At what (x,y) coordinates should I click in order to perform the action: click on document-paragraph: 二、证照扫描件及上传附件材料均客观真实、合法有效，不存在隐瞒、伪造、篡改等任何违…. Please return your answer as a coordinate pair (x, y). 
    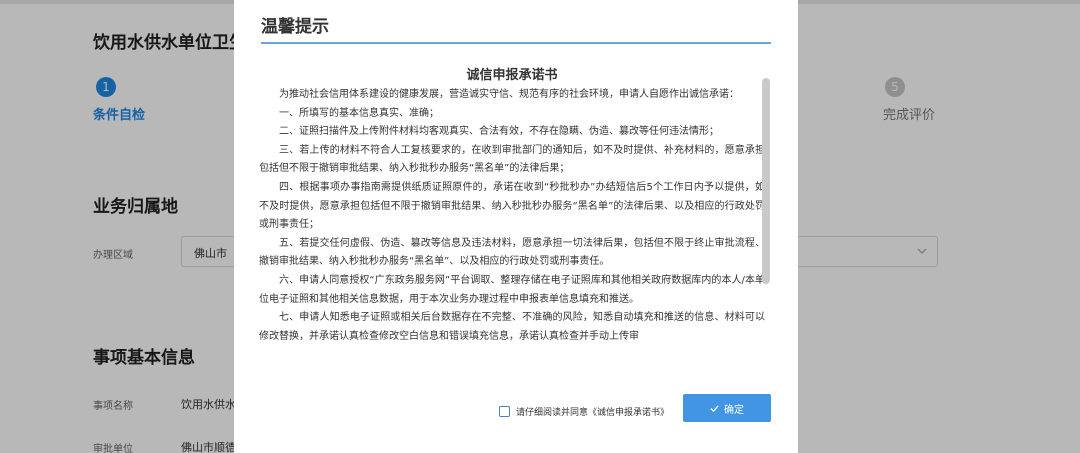
    Looking at the image, I should click on (499, 132).